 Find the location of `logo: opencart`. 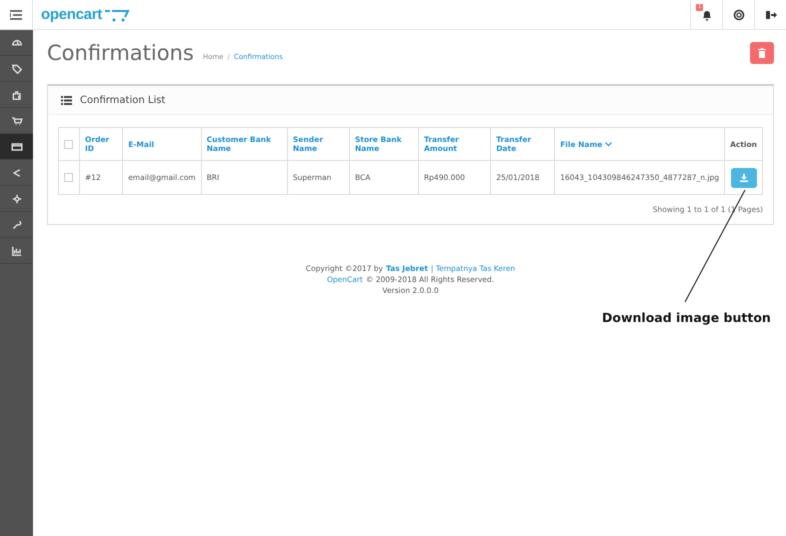

logo: opencart is located at coordinates (81, 14).